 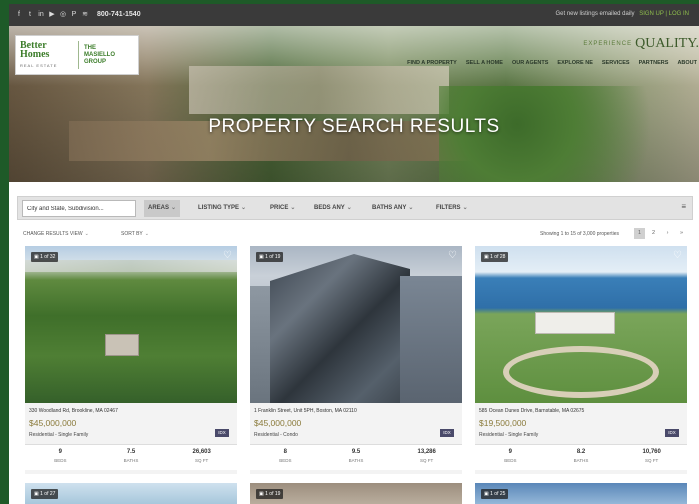 I want to click on tagline-small: EXPERIENCE, so click(x=608, y=43).